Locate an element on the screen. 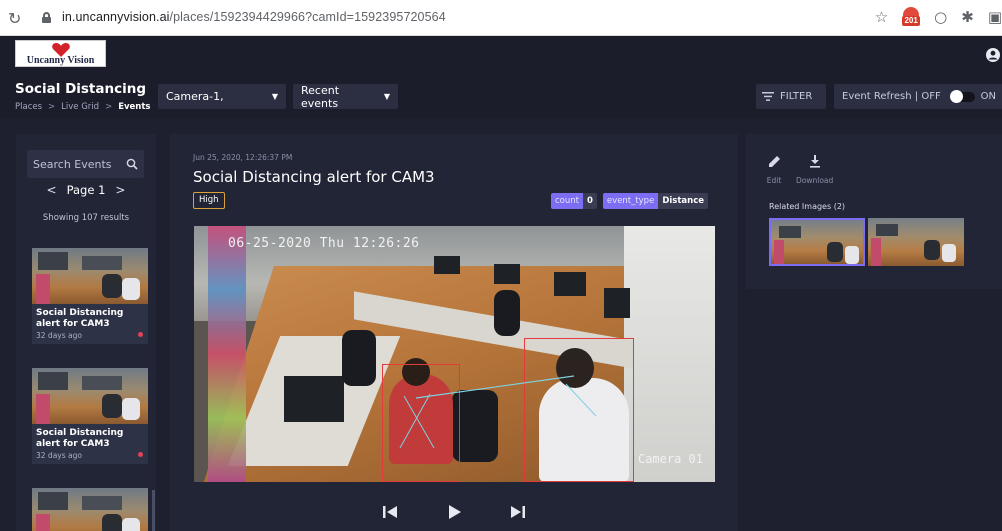 This screenshot has height=531, width=1002. event-tags: count 0 event_type Distance is located at coordinates (629, 201).